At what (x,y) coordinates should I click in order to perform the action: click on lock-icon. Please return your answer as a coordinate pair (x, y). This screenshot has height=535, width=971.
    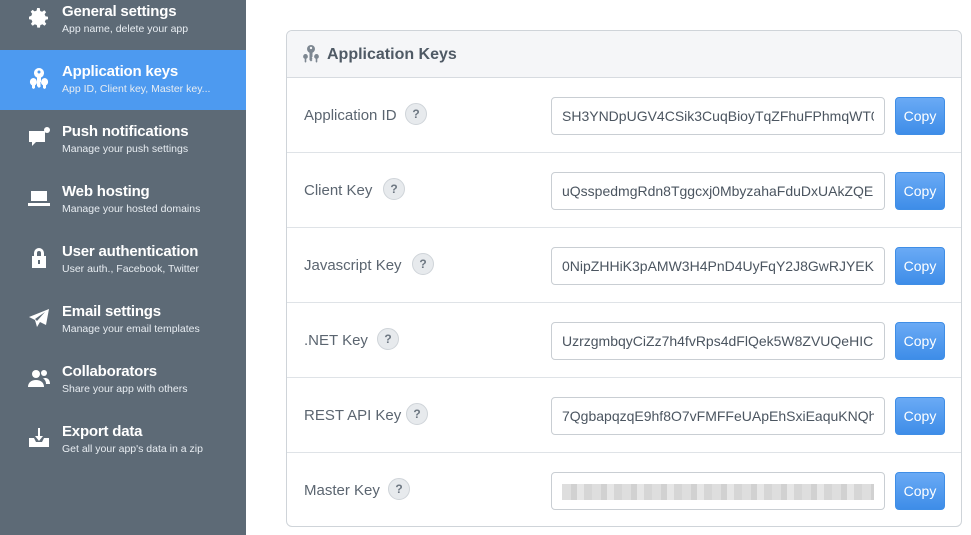
    Looking at the image, I should click on (39, 258).